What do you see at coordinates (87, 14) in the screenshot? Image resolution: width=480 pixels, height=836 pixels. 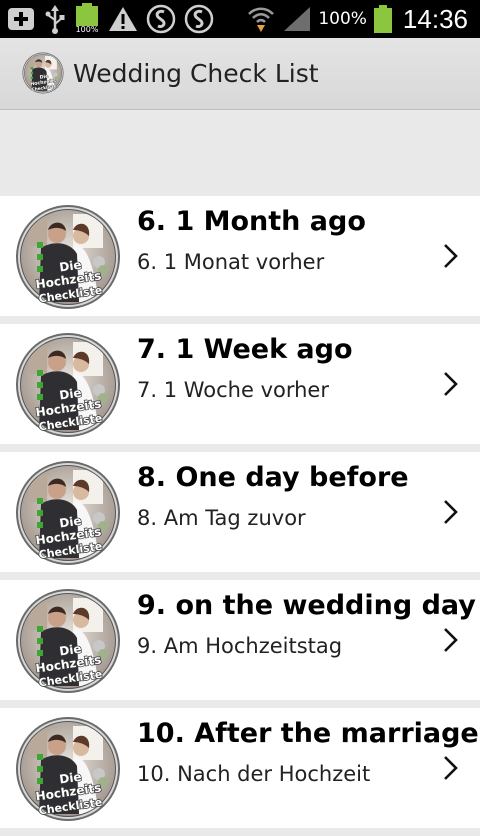 I see `battery-small-icon` at bounding box center [87, 14].